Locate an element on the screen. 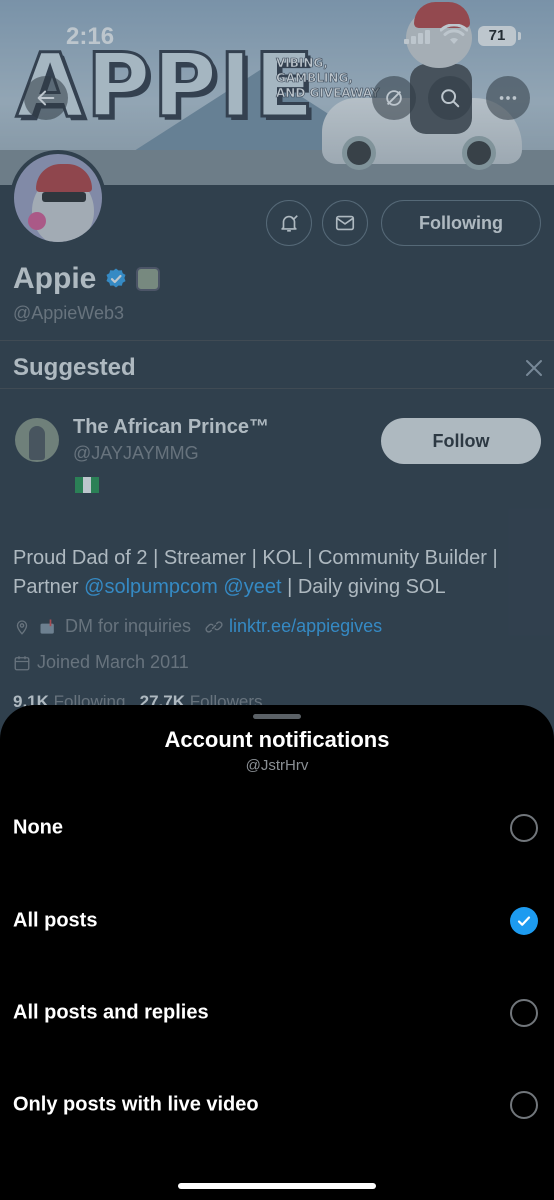 The width and height of the screenshot is (554, 1200). option-all-posts-and-replies: All posts and replies is located at coordinates (277, 1013).